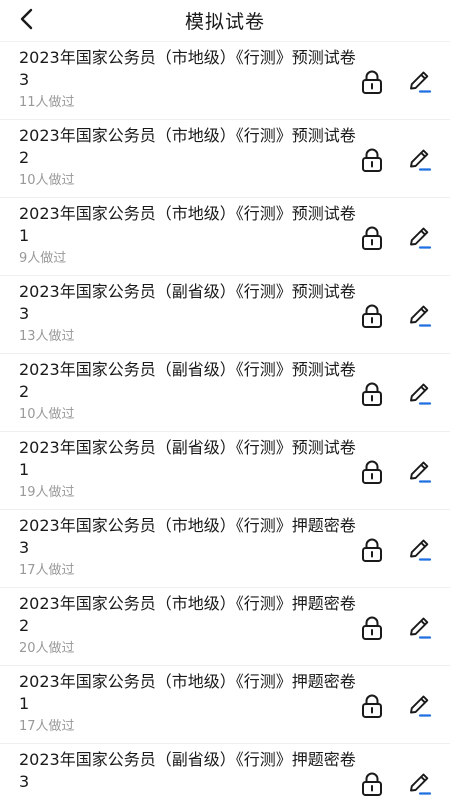 The height and width of the screenshot is (800, 450). I want to click on list-item: 2023年国家公务员（市地级）《行测》预测试卷2 10人做过, so click(225, 159).